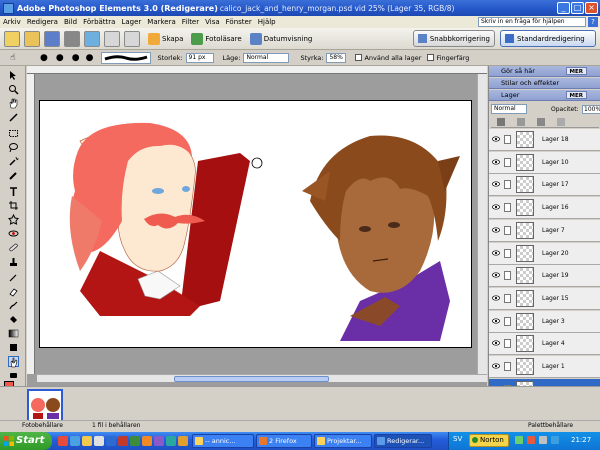 The height and width of the screenshot is (450, 600). I want to click on layer-row: Lager 20, so click(544, 253).